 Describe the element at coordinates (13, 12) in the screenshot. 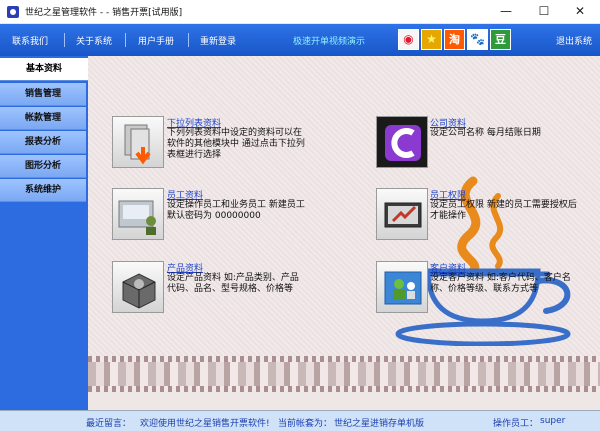

I see `app-icon` at that location.